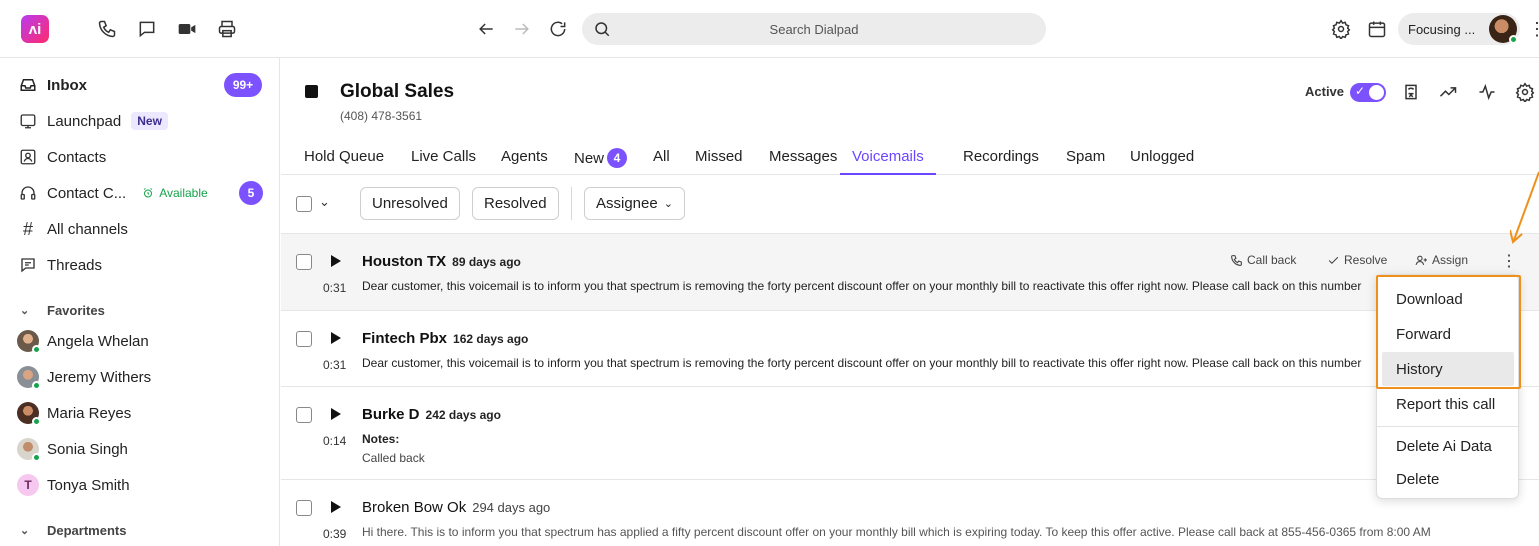 The image size is (1539, 546). Describe the element at coordinates (617, 158) in the screenshot. I see `new-count-badge: 4` at that location.